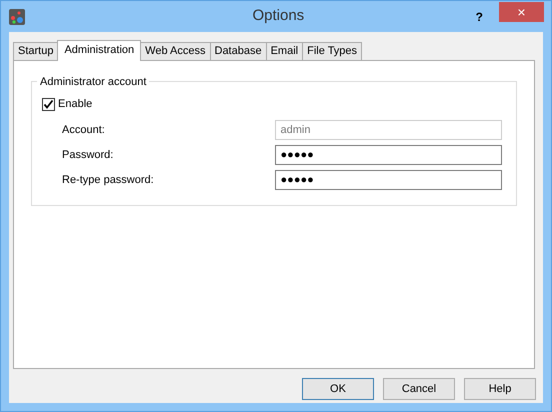 This screenshot has width=552, height=412. I want to click on enable-checkbox, so click(48, 104).